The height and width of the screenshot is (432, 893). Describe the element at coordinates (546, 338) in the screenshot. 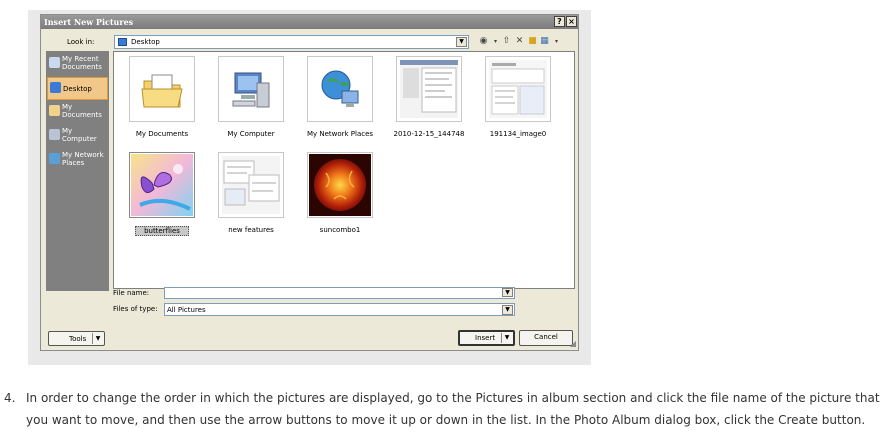

I see `cancel-button: Cancel` at that location.